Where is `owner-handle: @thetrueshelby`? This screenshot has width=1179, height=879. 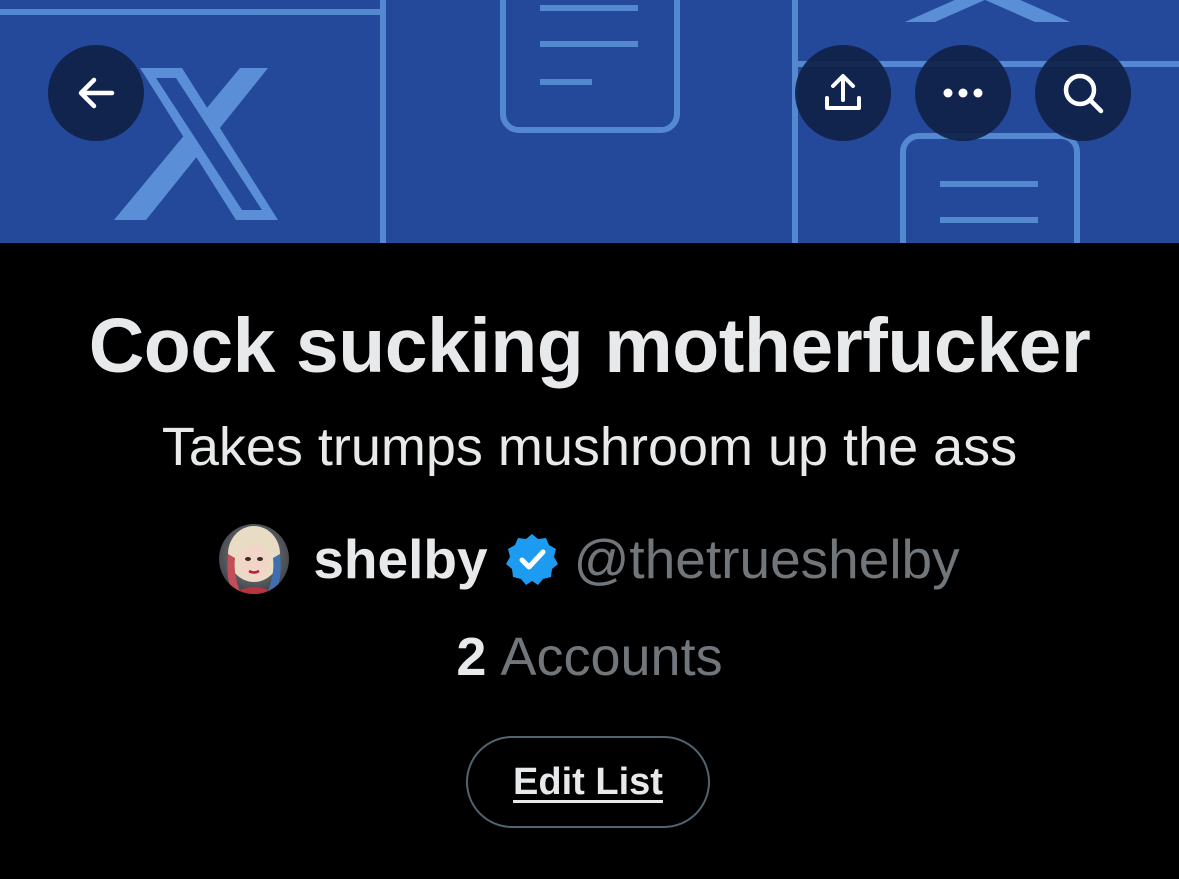
owner-handle: @thetrueshelby is located at coordinates (767, 559).